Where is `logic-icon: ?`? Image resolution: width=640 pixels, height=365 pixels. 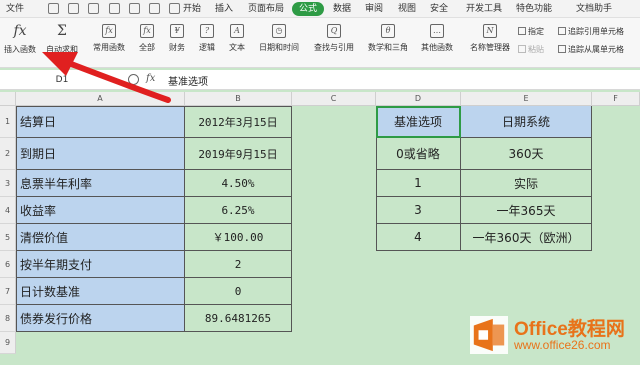 logic-icon: ? is located at coordinates (207, 31).